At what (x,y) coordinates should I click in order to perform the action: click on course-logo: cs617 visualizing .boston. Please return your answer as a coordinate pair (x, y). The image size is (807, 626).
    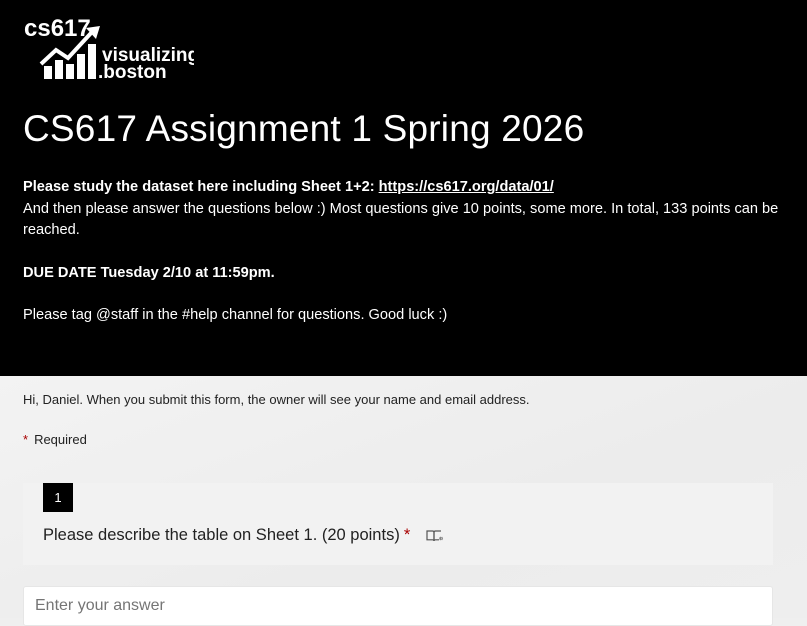
    Looking at the image, I should click on (111, 48).